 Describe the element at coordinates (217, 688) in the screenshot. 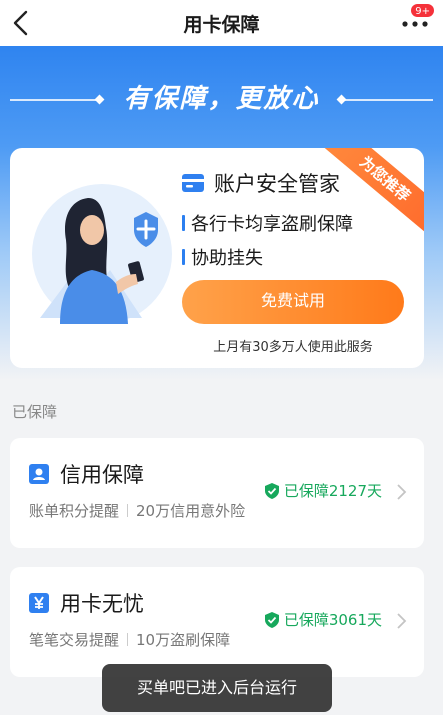

I see `background-toast: 买单吧已进入后台运行` at that location.